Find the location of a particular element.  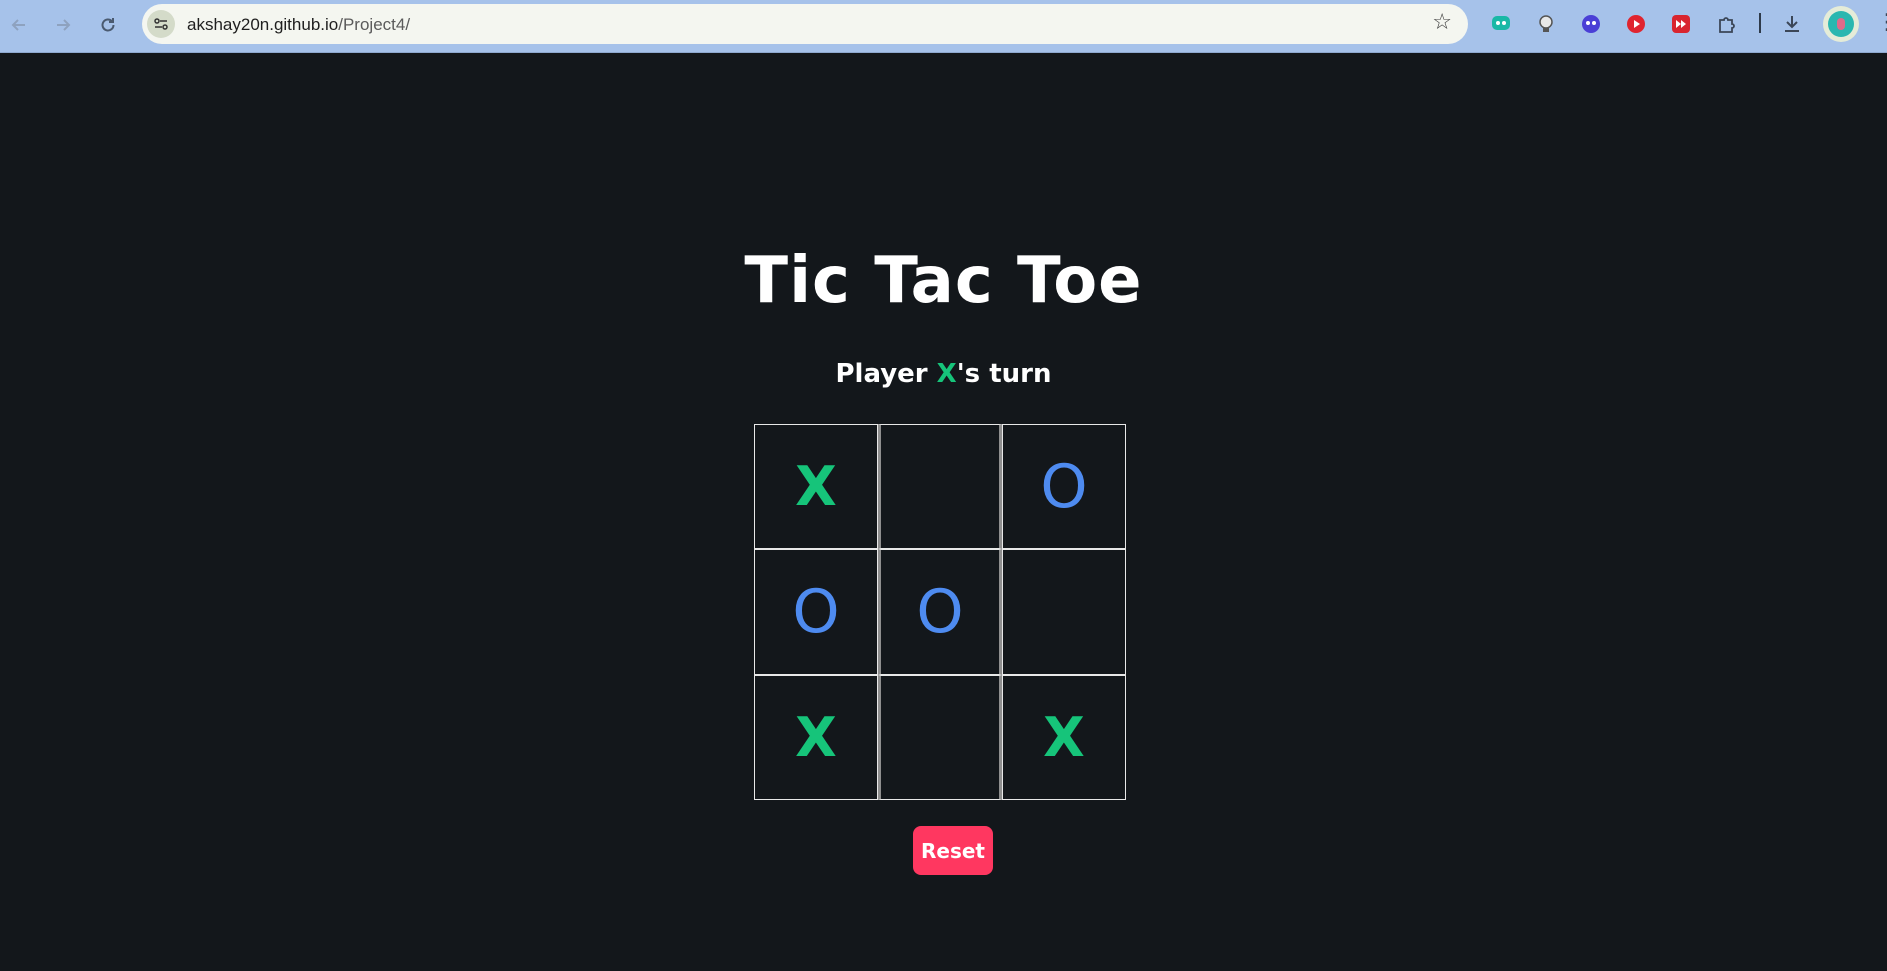

turn-indicator: Player X's turn is located at coordinates (943, 374).